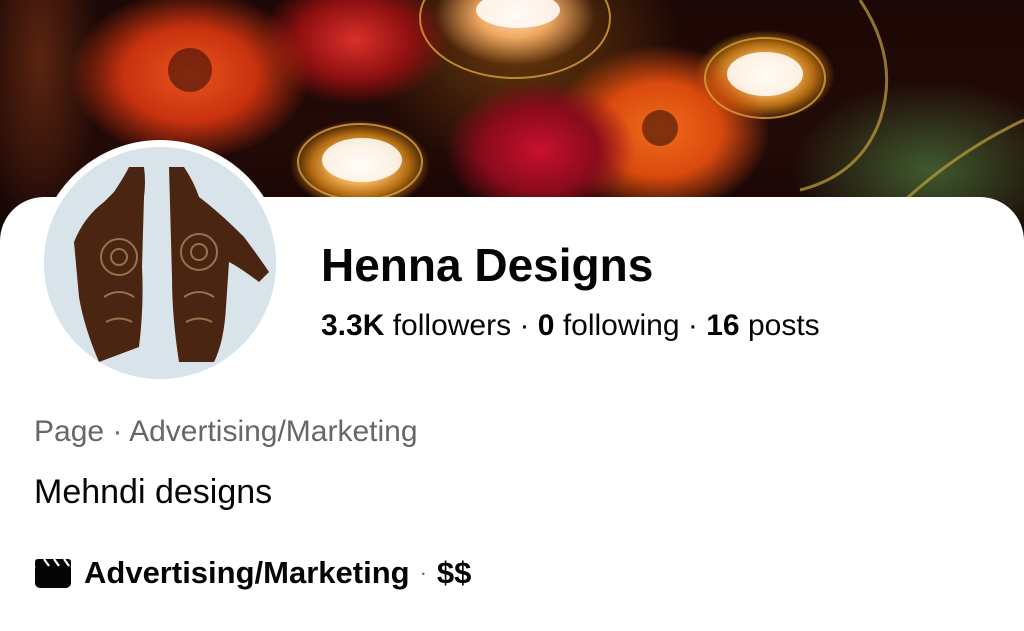 Image resolution: width=1024 pixels, height=631 pixels. Describe the element at coordinates (546, 325) in the screenshot. I see `following-count: 0` at that location.